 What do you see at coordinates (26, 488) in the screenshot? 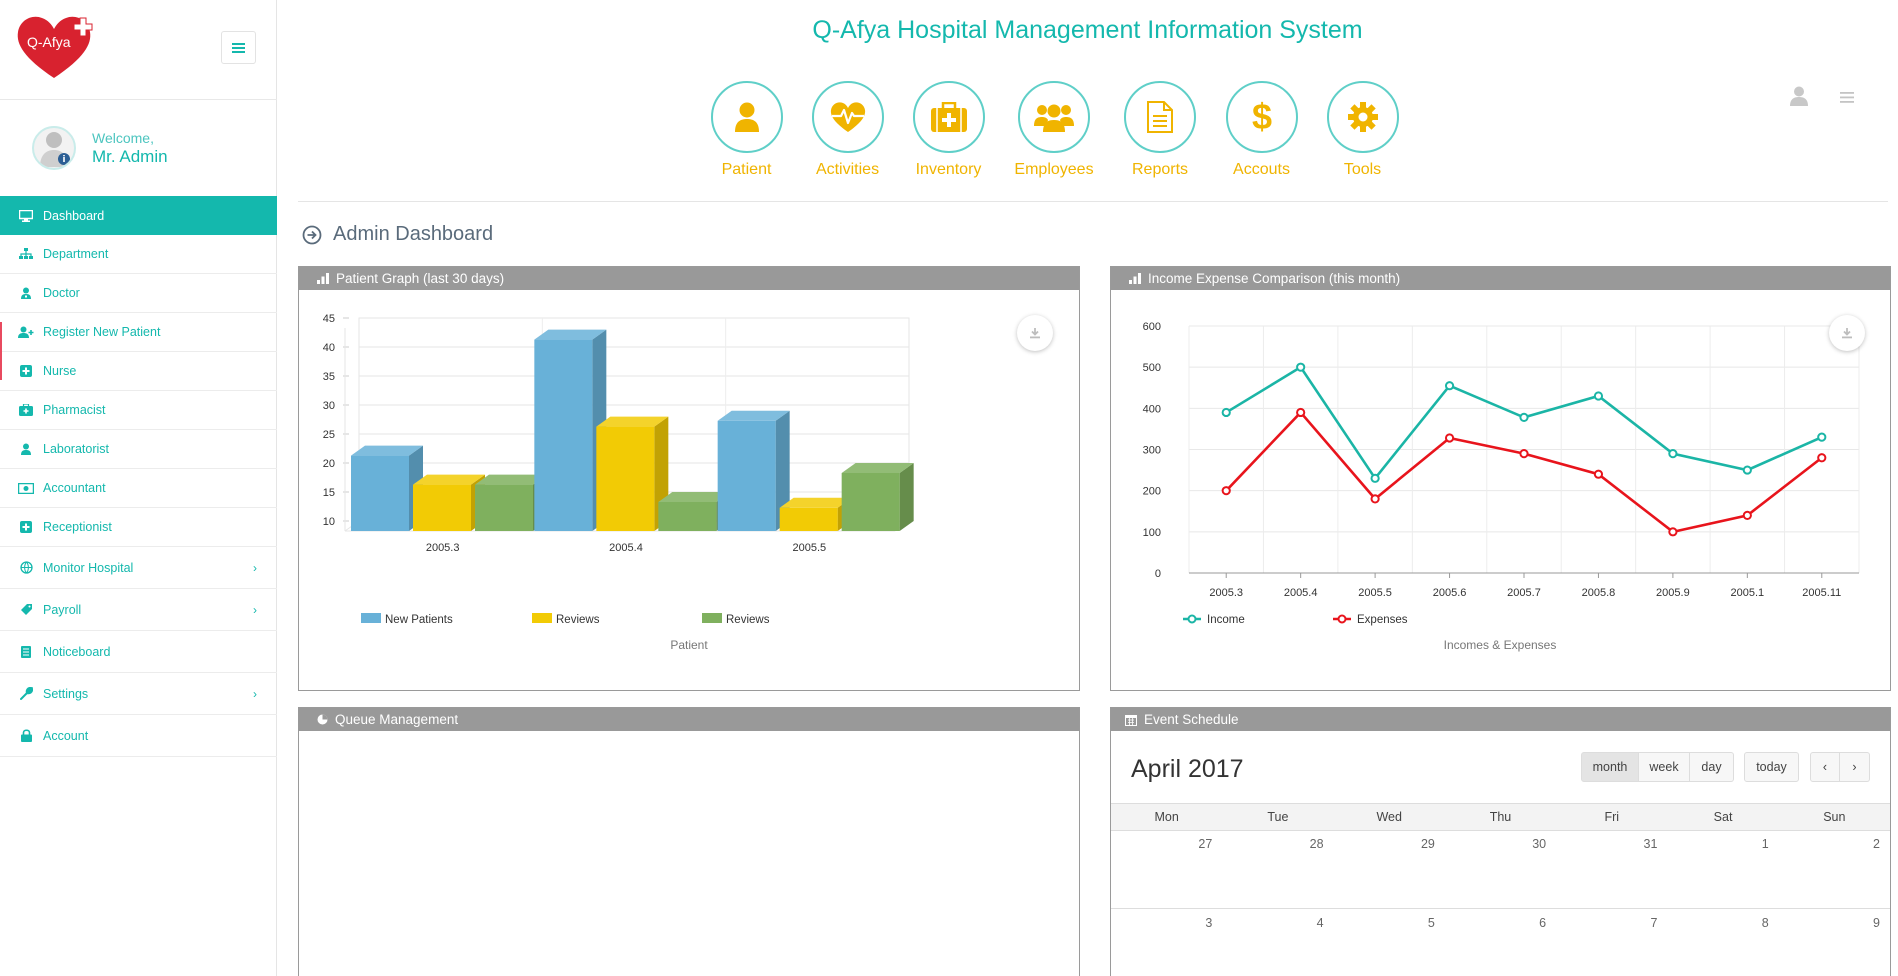
I see `money-icon` at bounding box center [26, 488].